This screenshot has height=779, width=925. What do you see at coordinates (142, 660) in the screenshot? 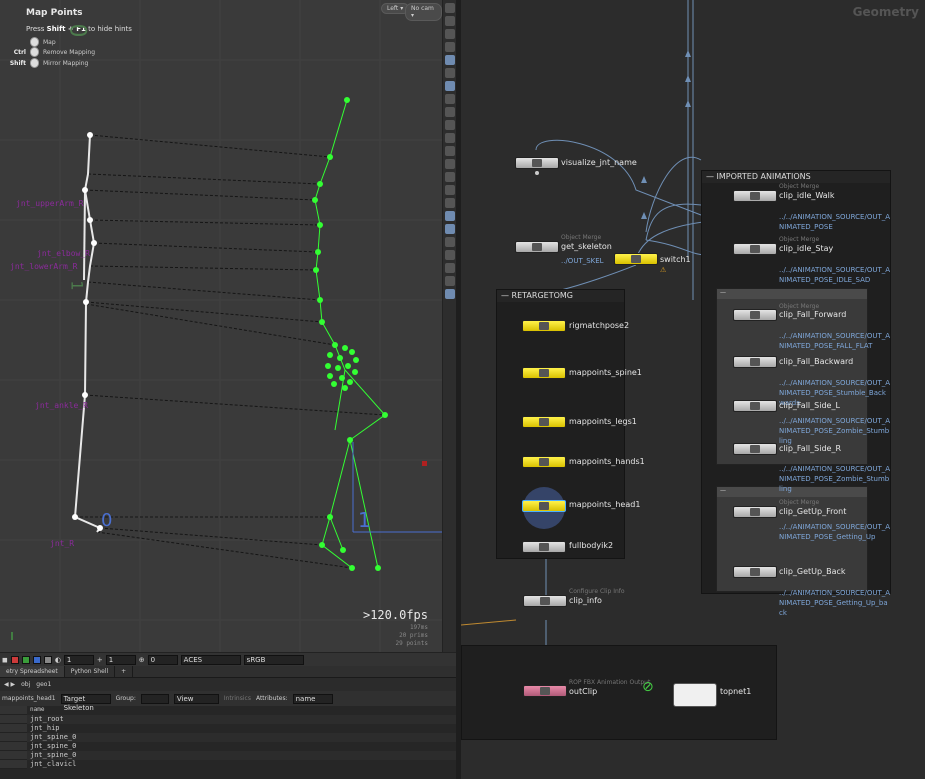
I see `exposure-icon: ⊕` at bounding box center [142, 660].